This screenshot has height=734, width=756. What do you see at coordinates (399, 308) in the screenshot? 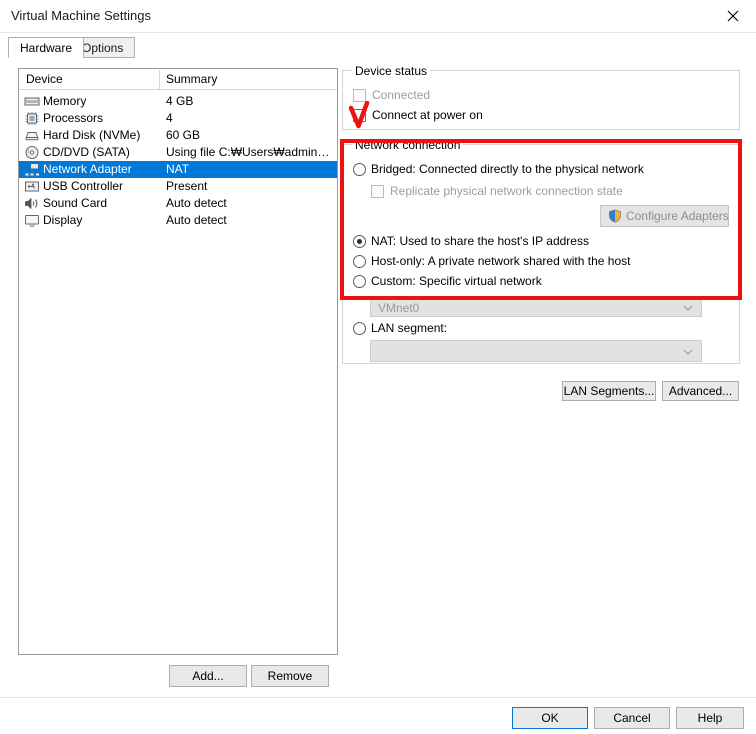
I see `custom-network-value: VMnet0` at bounding box center [399, 308].